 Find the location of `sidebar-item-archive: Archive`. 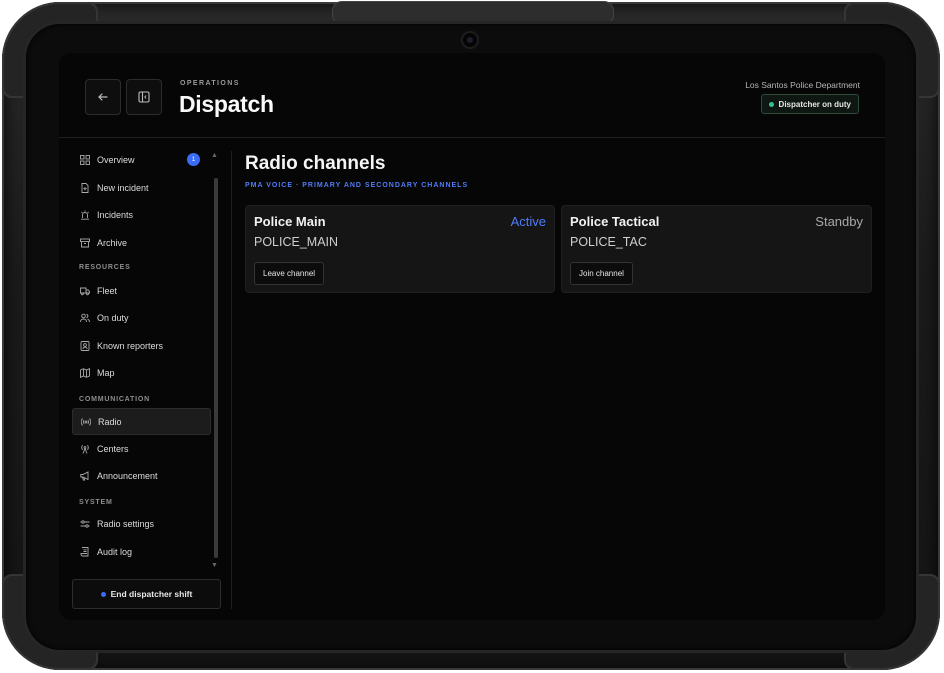

sidebar-item-archive: Archive is located at coordinates (140, 242).